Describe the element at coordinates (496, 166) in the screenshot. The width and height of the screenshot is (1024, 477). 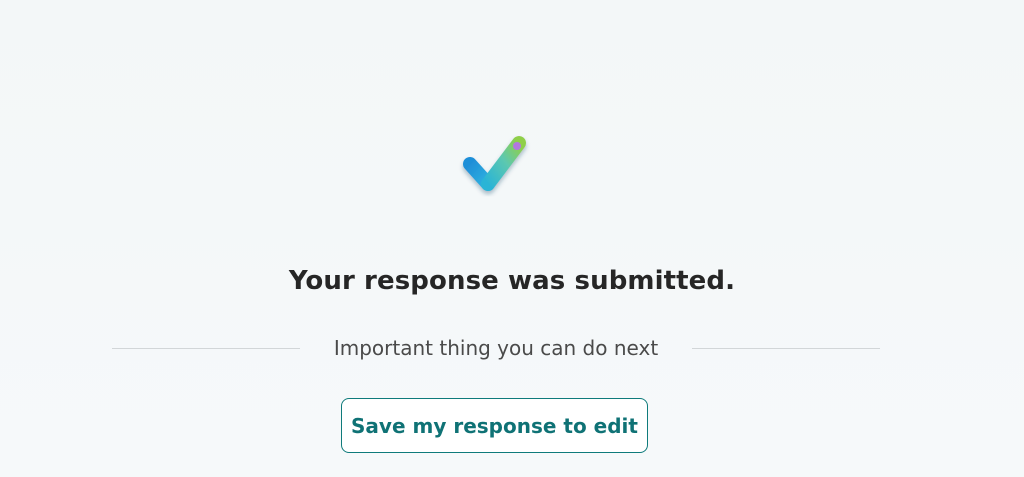
I see `checkmark-icon` at that location.